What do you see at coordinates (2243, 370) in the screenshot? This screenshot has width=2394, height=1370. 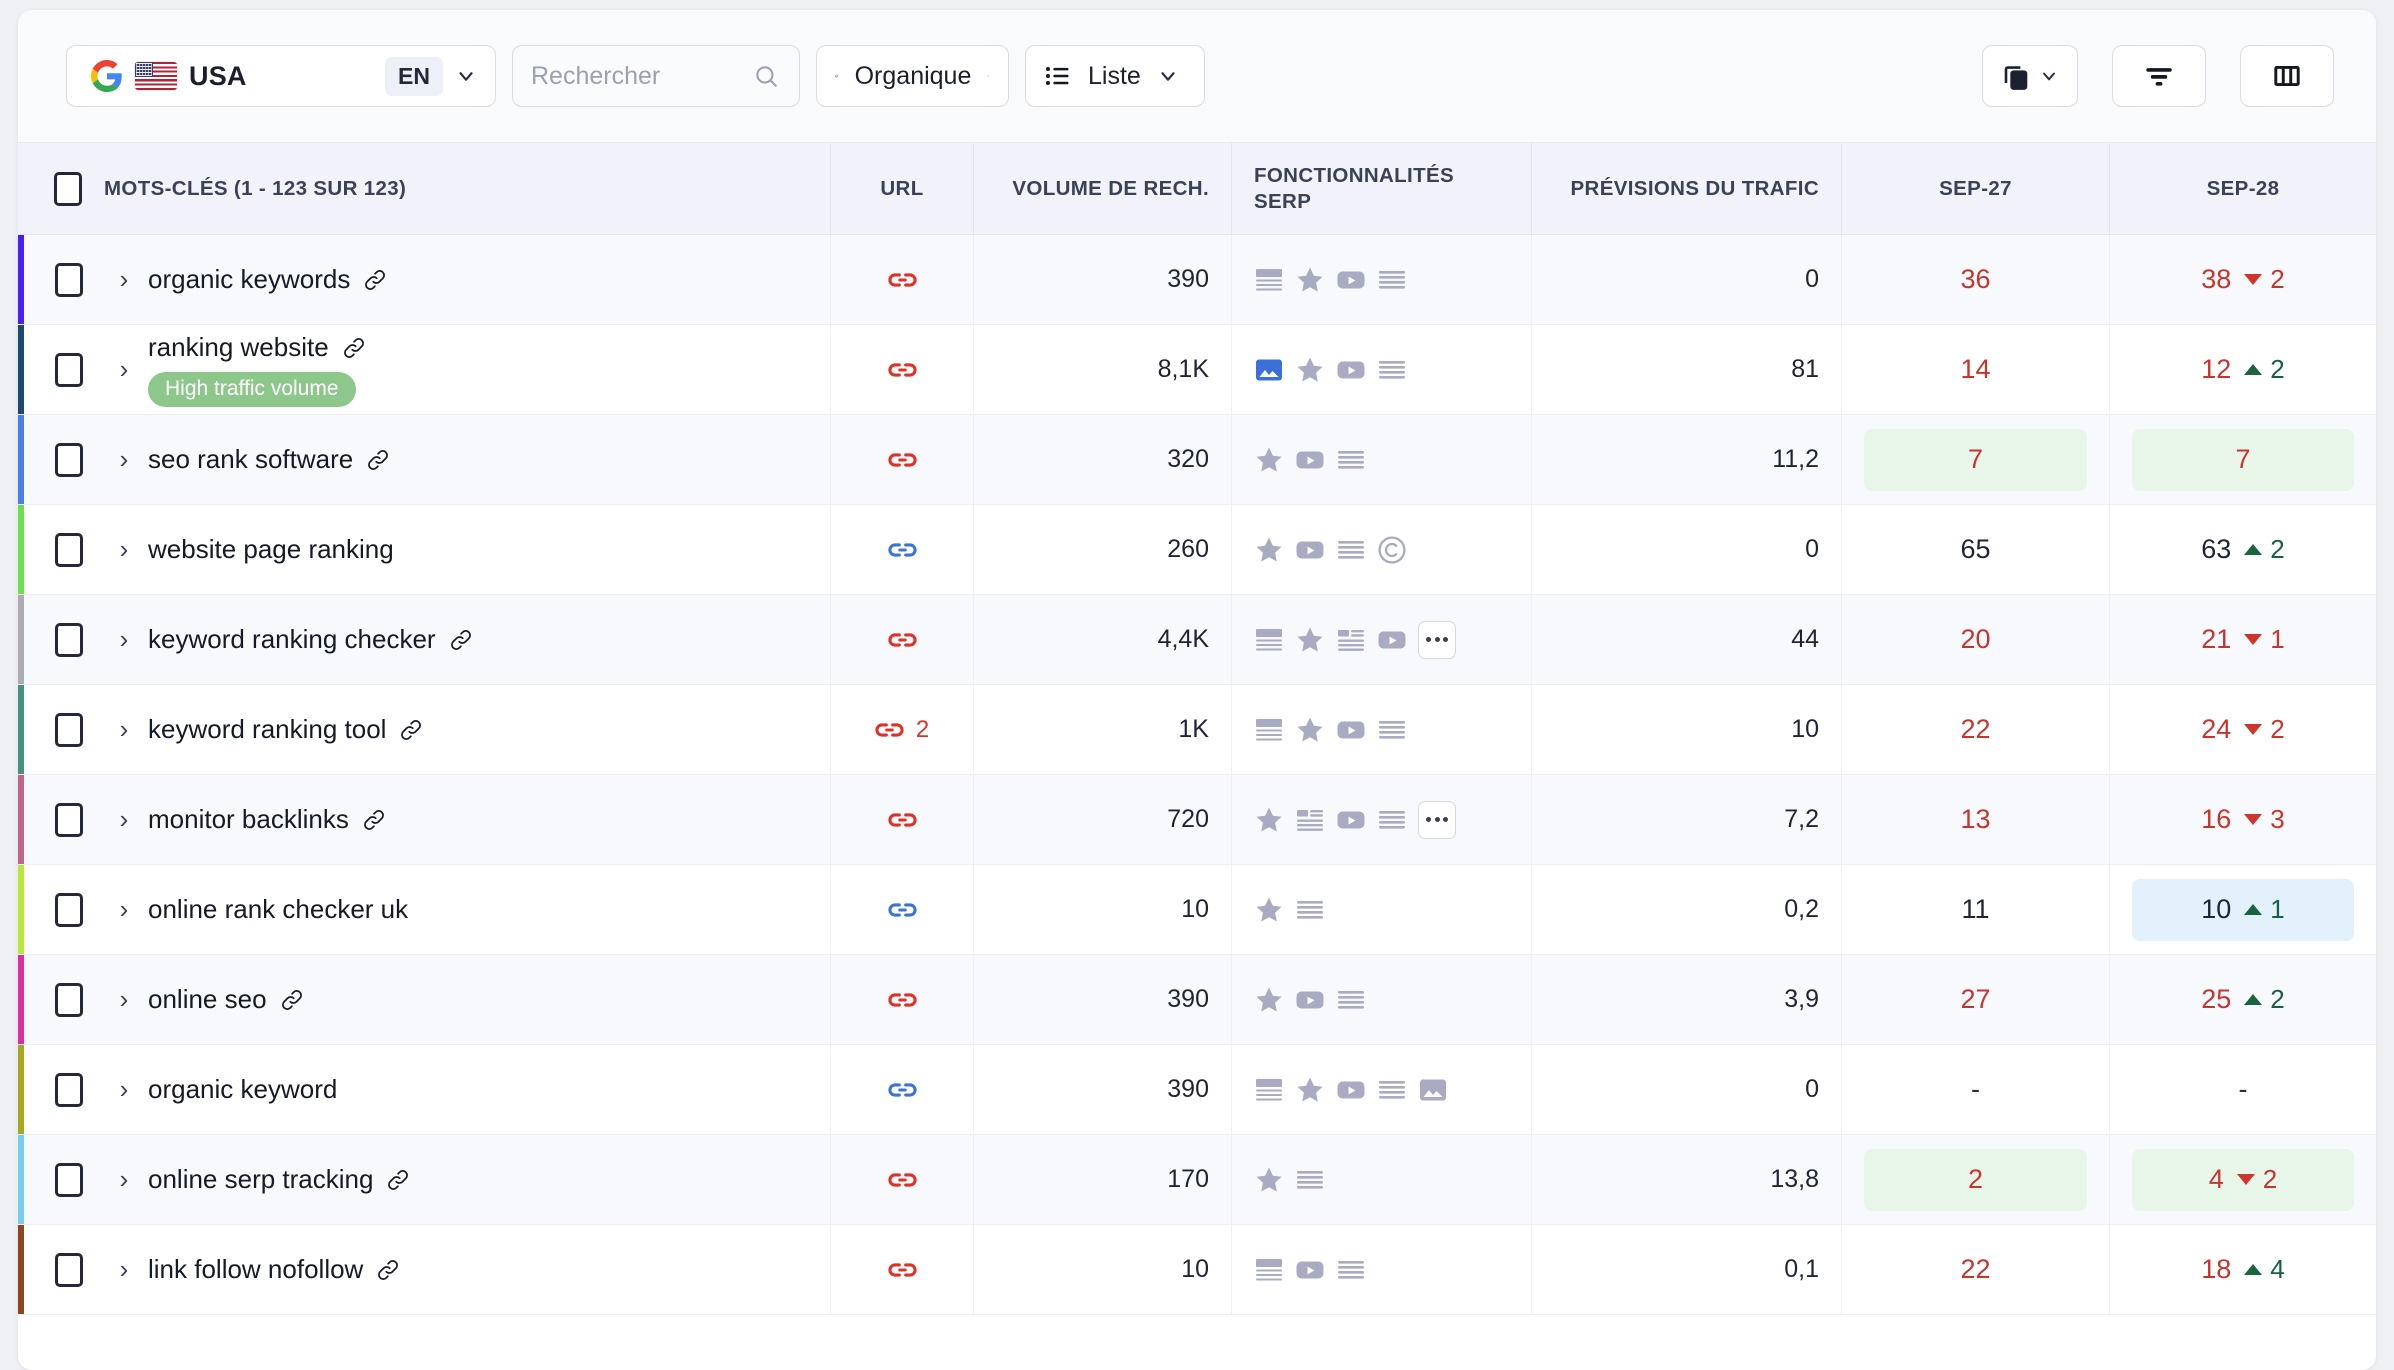 I see `rank-sep-28: 12 2` at bounding box center [2243, 370].